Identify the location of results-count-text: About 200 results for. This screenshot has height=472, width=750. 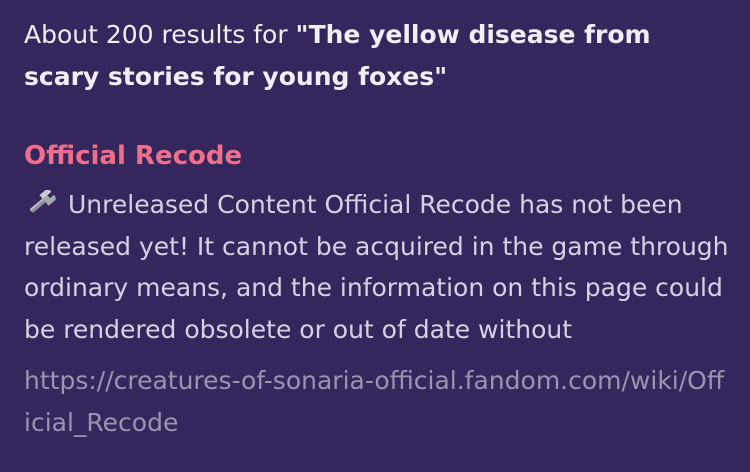
(160, 34).